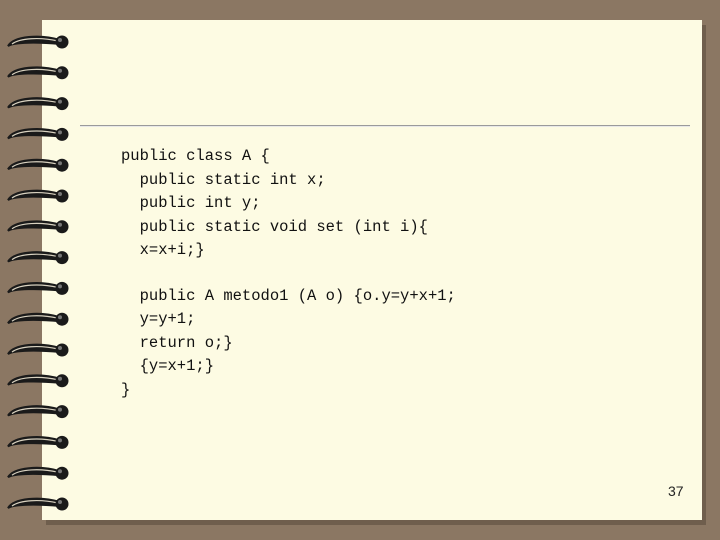  Describe the element at coordinates (195, 156) in the screenshot. I see `code-line: public class A {` at that location.